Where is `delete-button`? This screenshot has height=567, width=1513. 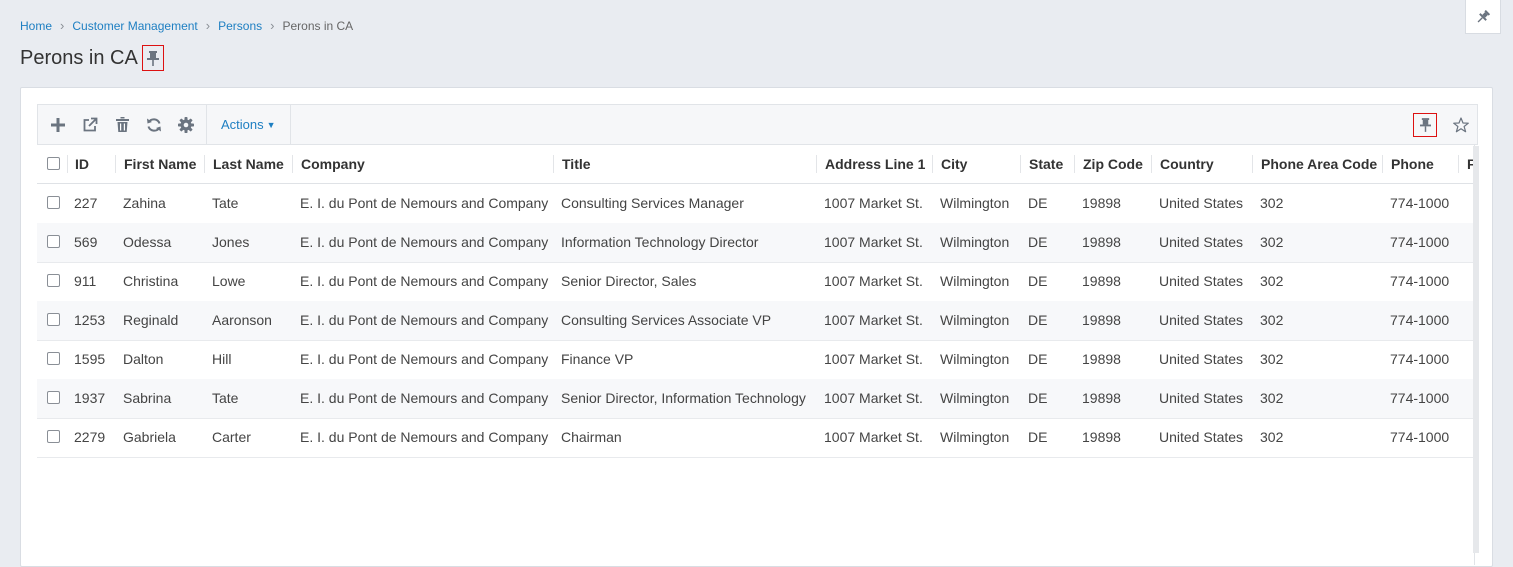 delete-button is located at coordinates (122, 125).